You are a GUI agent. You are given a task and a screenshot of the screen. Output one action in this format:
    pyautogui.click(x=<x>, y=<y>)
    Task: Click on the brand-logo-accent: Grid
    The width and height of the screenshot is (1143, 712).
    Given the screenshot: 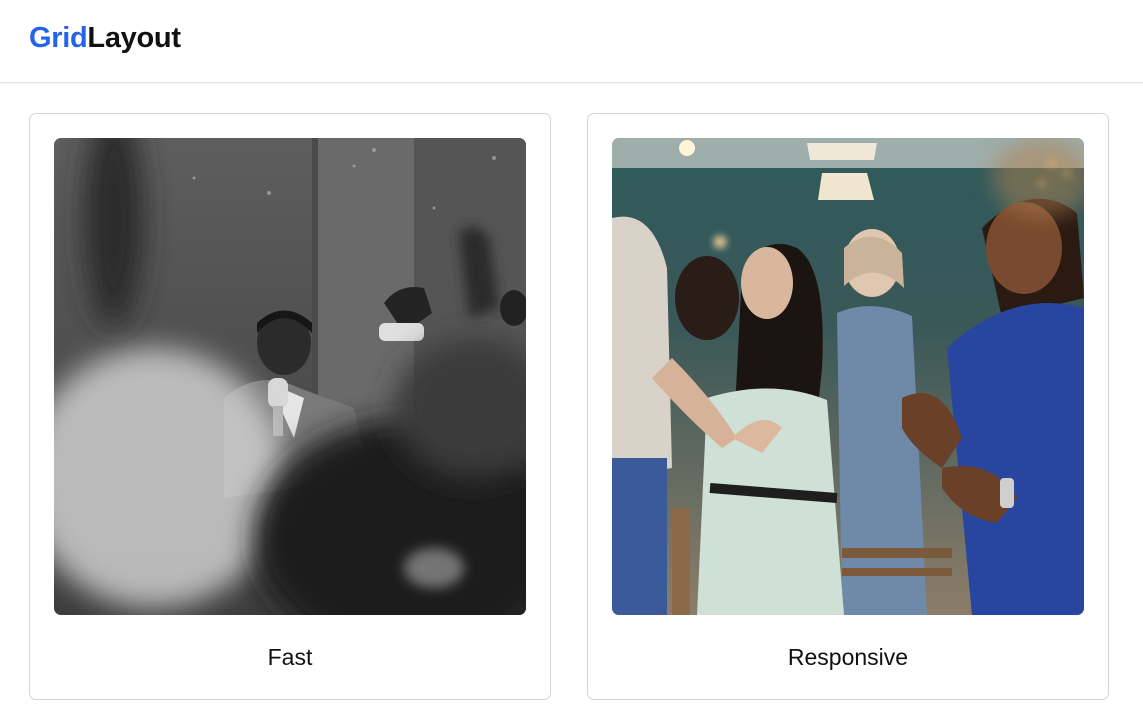 What is the action you would take?
    pyautogui.click(x=58, y=38)
    